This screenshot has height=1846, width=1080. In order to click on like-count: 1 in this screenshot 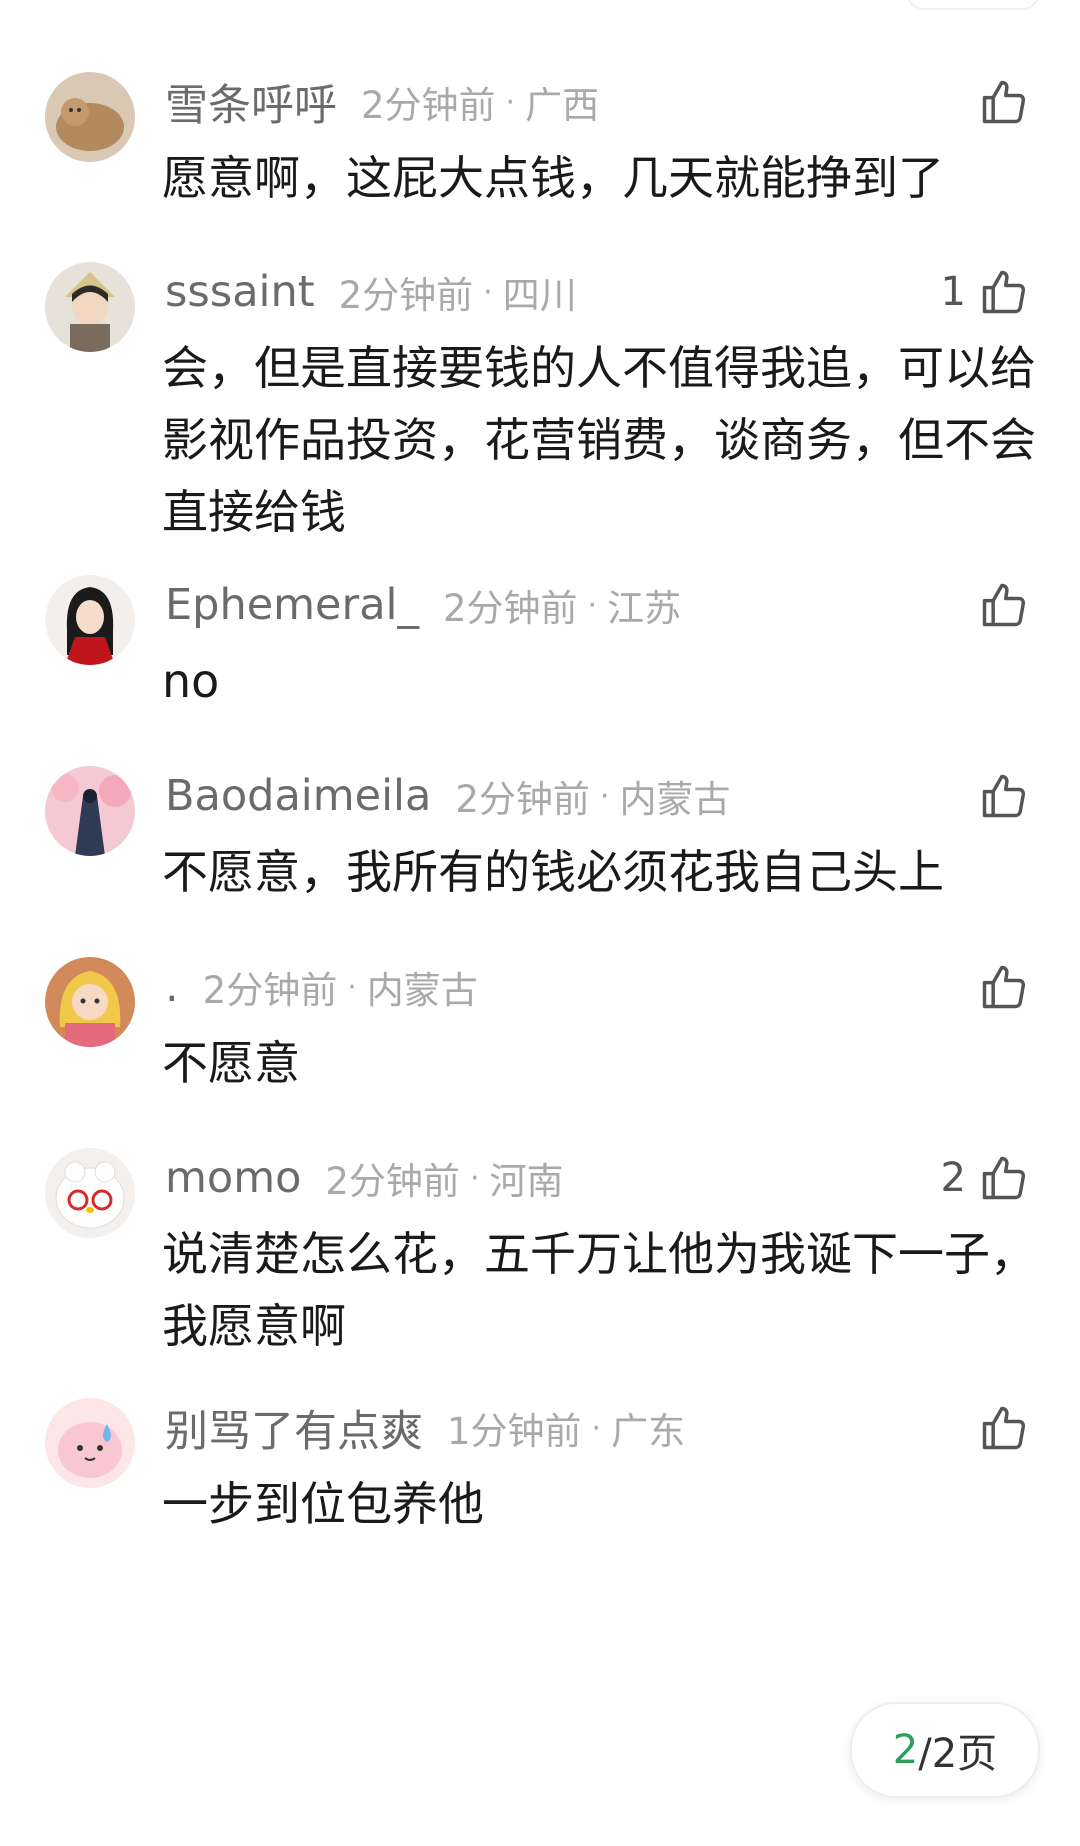, I will do `click(953, 292)`.